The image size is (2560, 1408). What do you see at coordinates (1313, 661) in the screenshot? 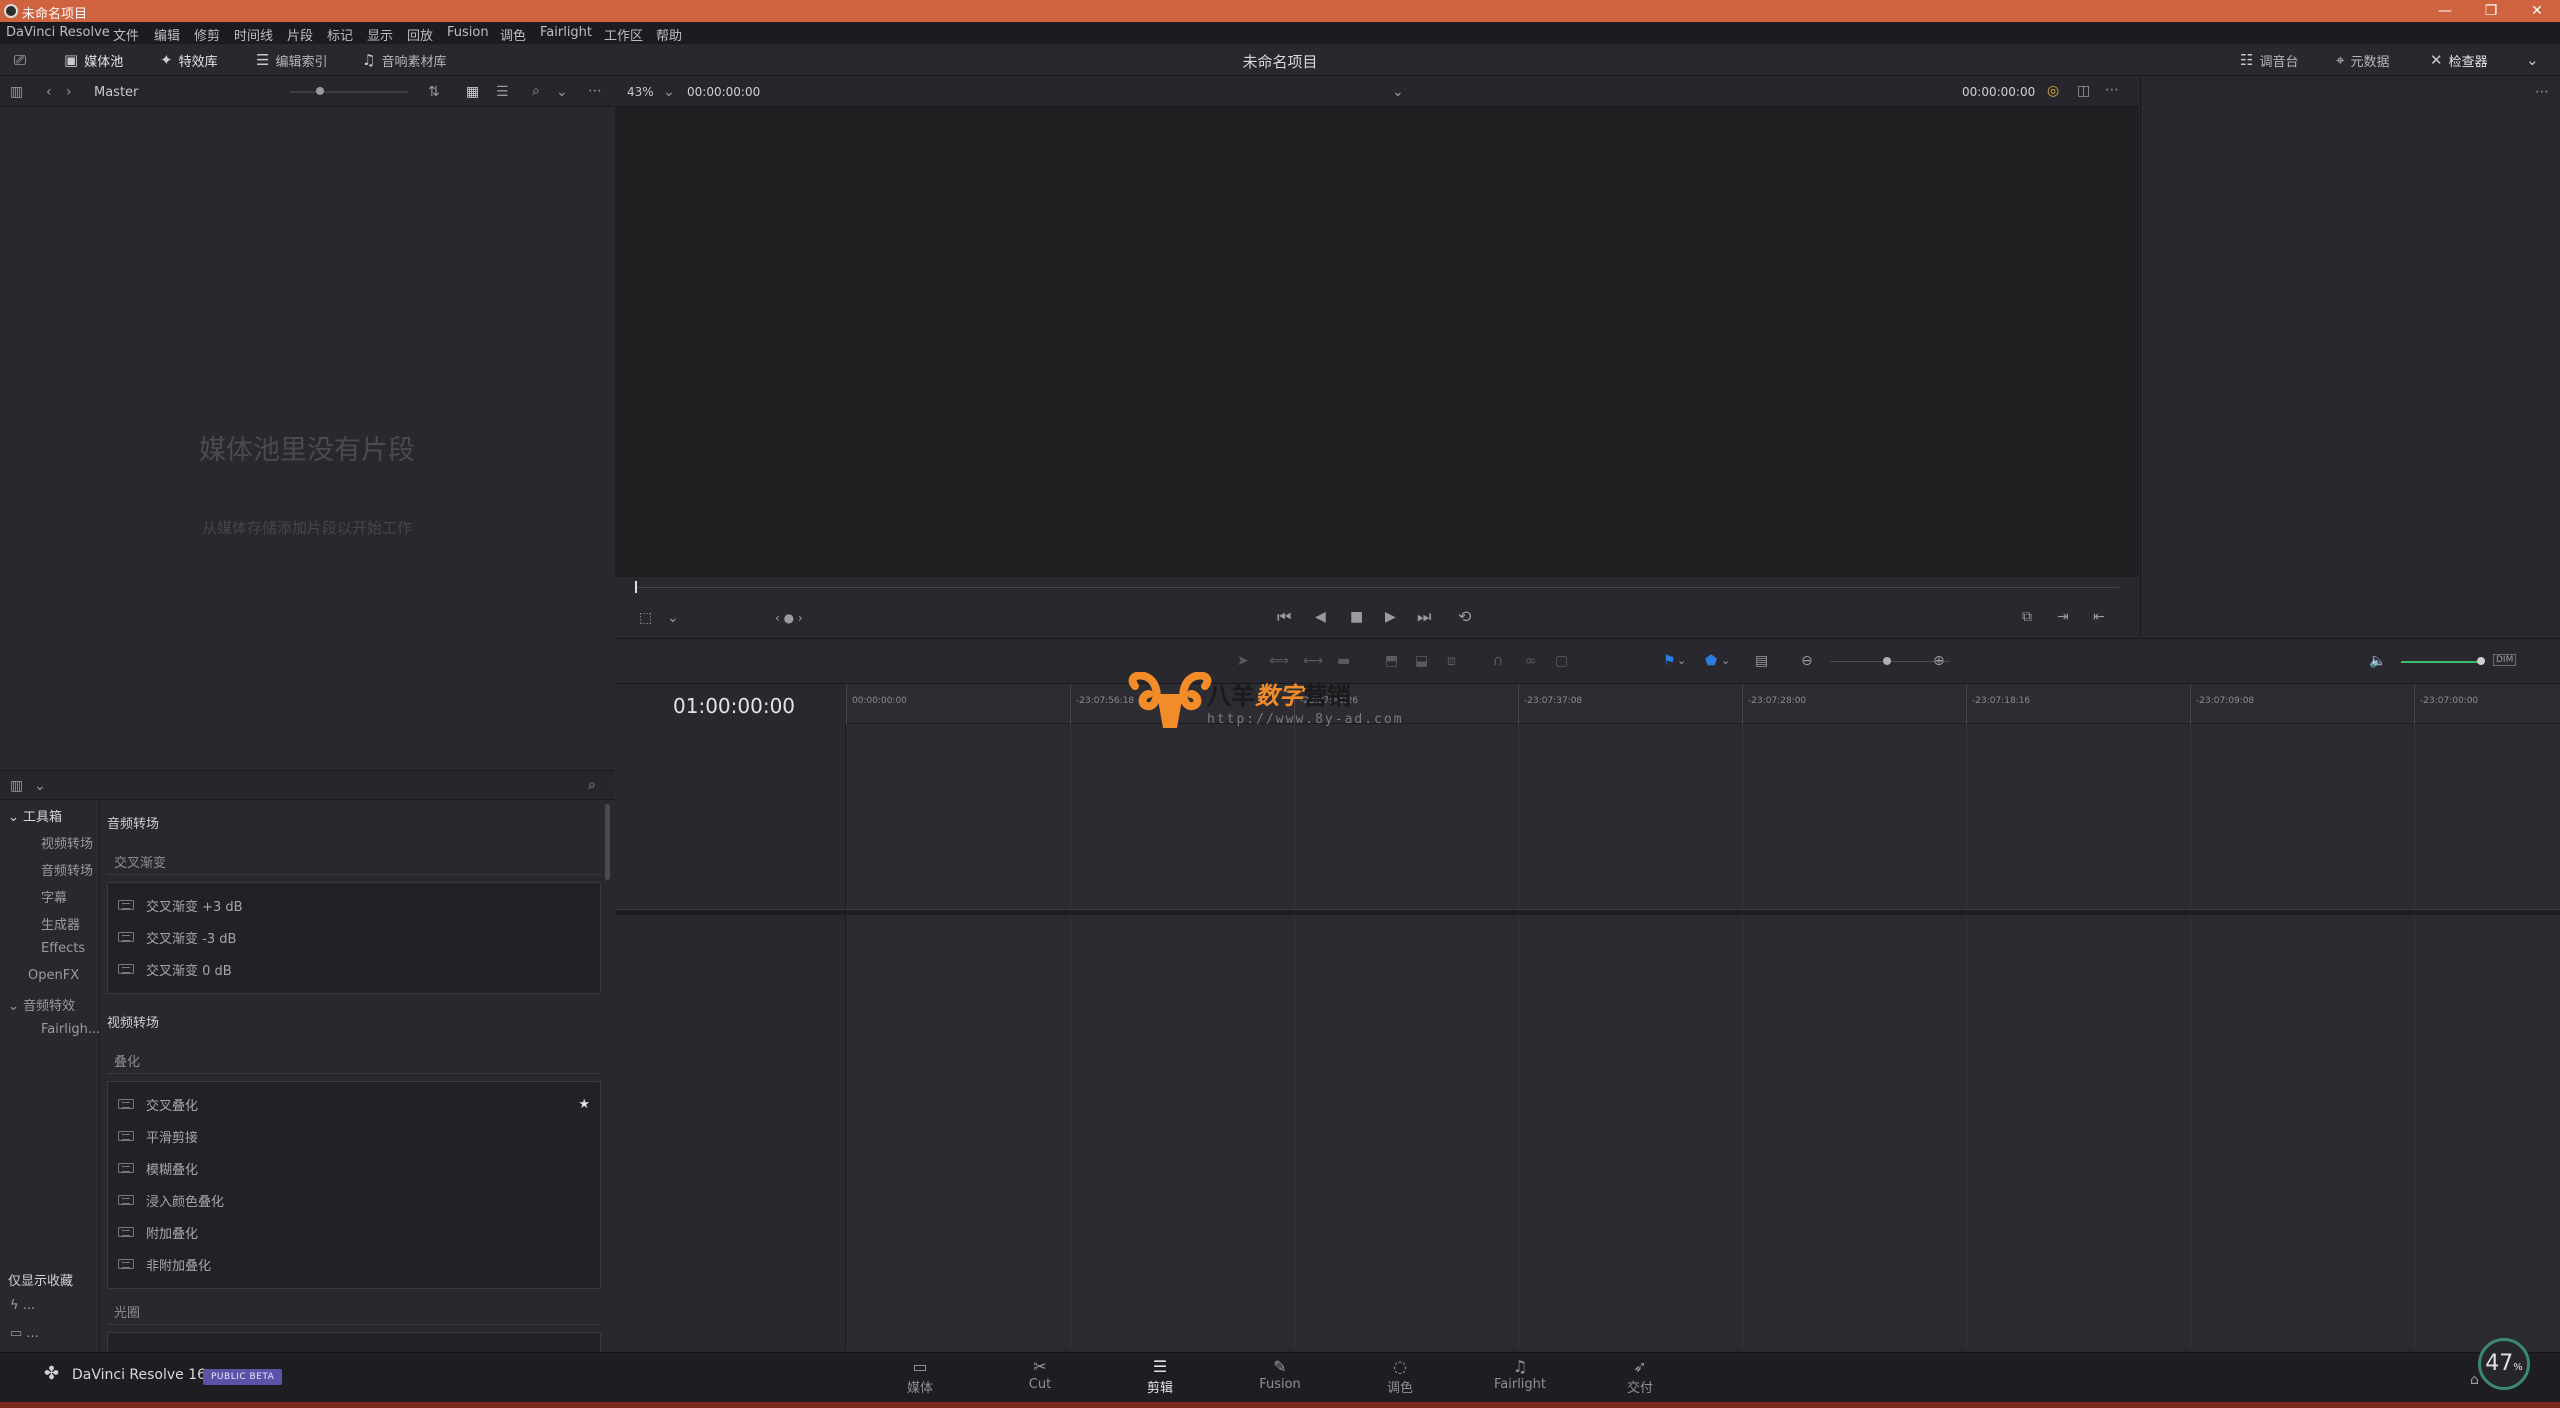
I see `dynamic-trim-icon: ⟷` at bounding box center [1313, 661].